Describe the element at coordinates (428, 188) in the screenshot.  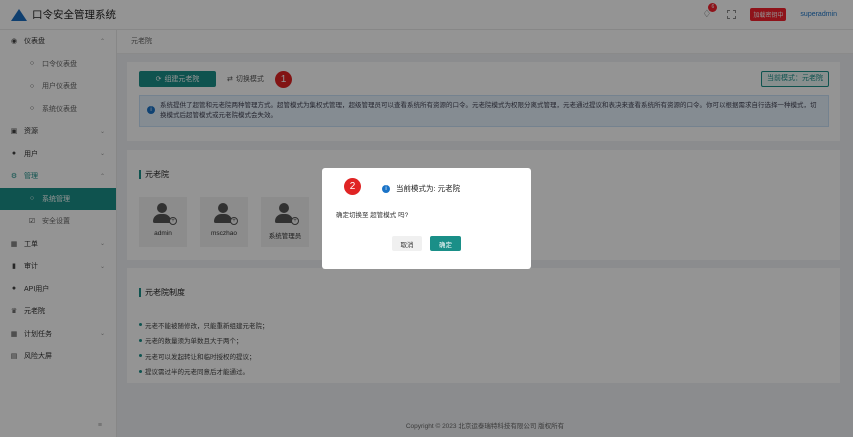
I see `dialog-title-text: 当前模式为: 元老院` at that location.